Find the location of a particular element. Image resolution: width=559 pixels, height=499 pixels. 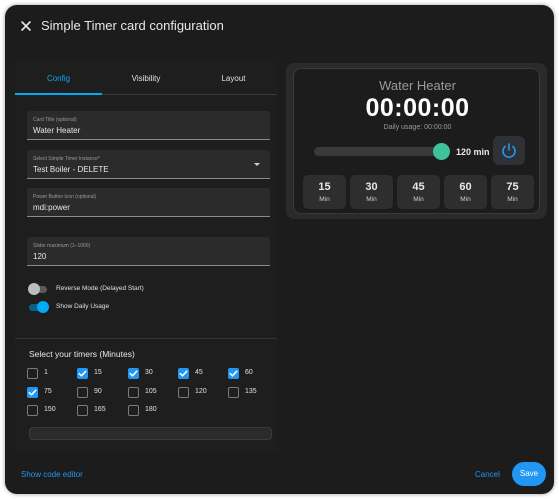

dialog-header: Simple Timer card configuration is located at coordinates (279, 27).